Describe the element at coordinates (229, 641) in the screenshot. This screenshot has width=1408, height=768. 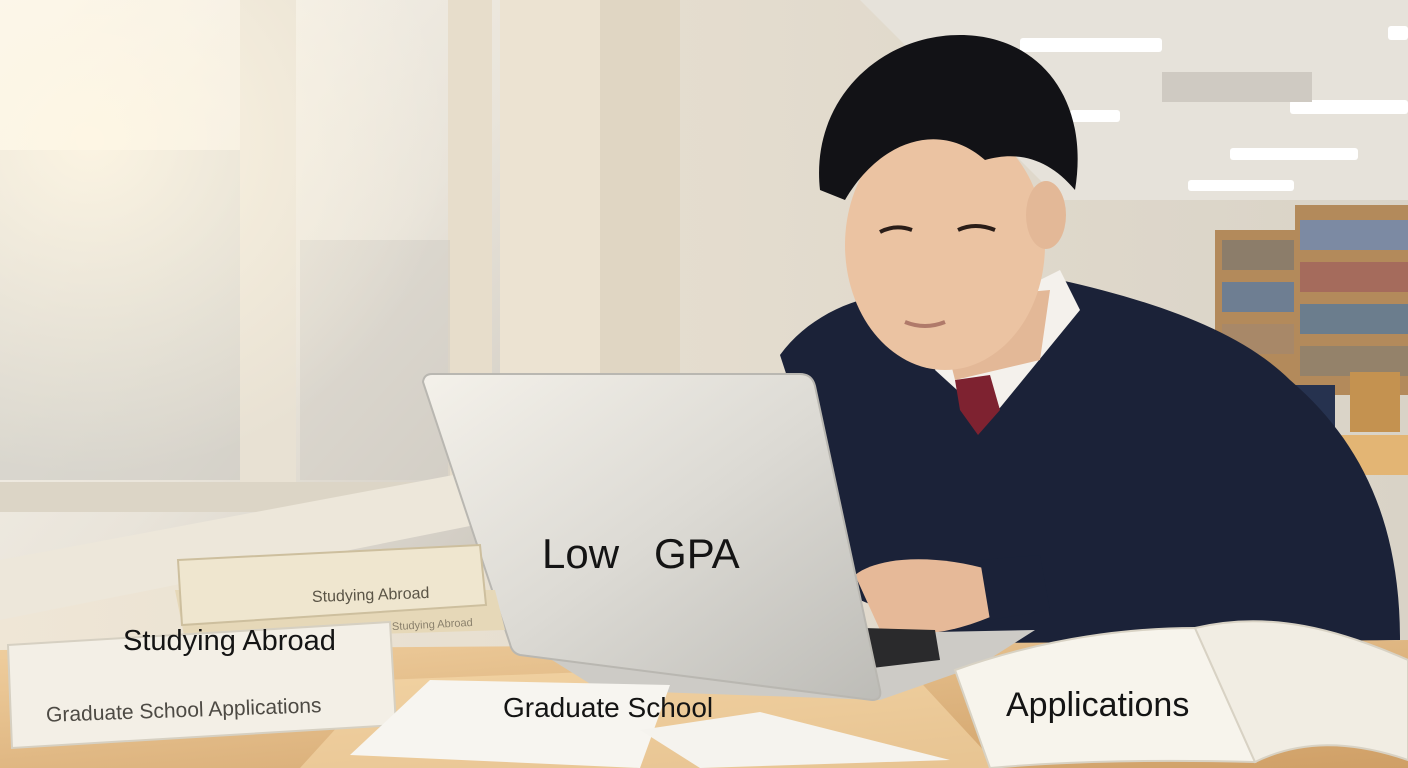
I see `book-stack-label: Studying Abroad` at that location.